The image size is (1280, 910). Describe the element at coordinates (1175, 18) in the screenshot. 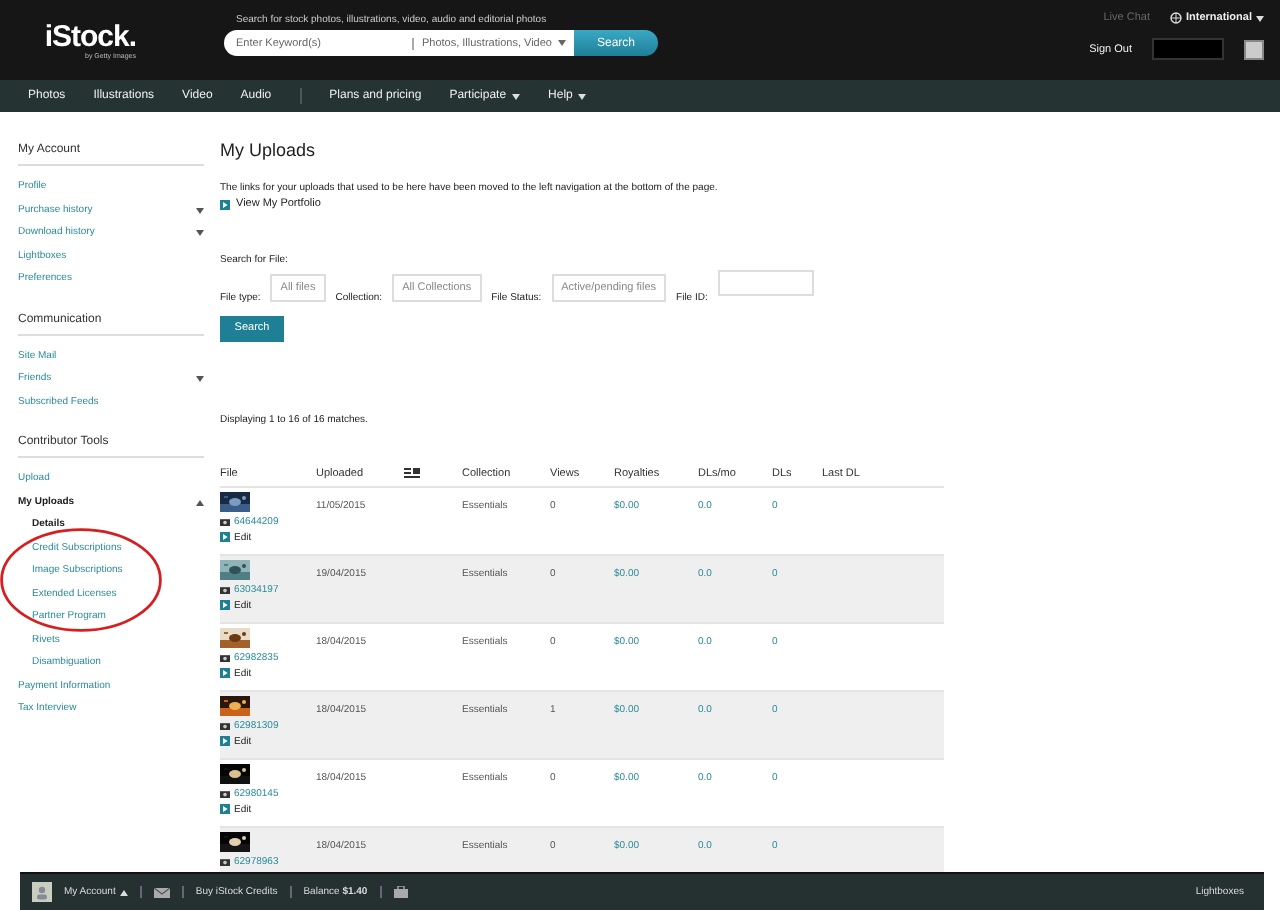

I see `globe-icon` at that location.